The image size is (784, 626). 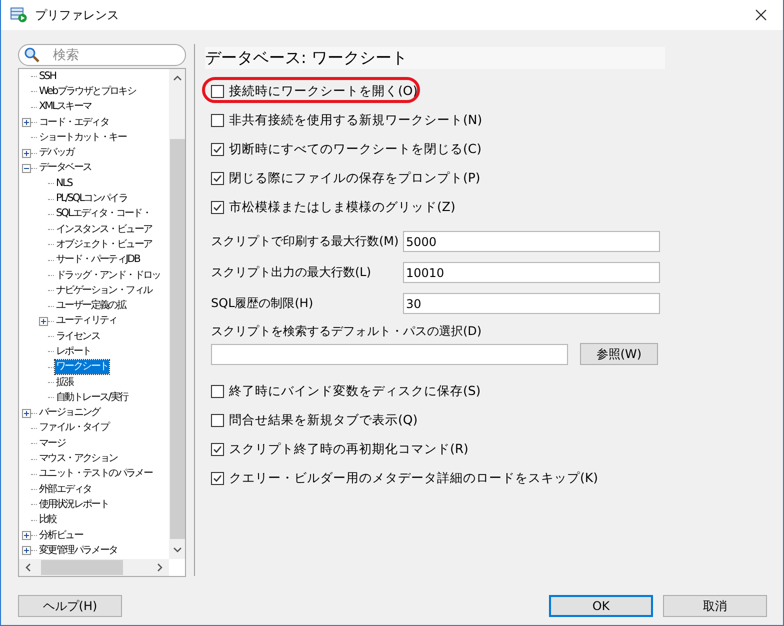 What do you see at coordinates (103, 214) in the screenshot?
I see `tree-item: SQLエディタ・コード・` at bounding box center [103, 214].